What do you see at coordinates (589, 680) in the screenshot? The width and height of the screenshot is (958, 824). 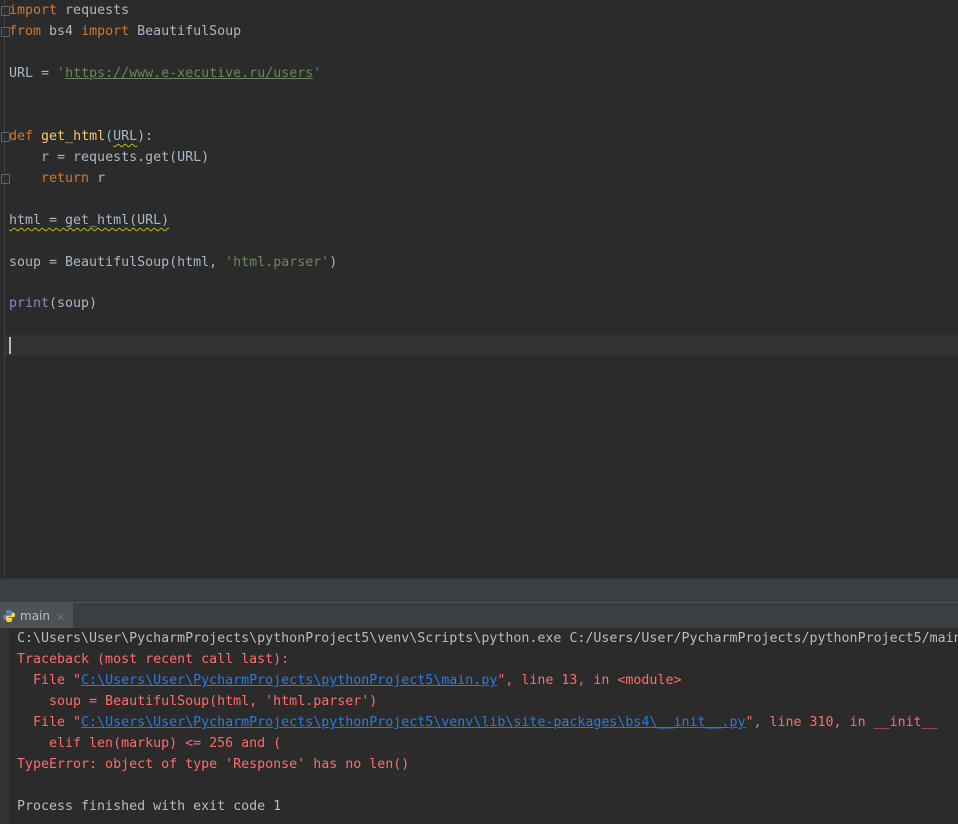 I see `console-text: ", line 13, in <module>` at bounding box center [589, 680].